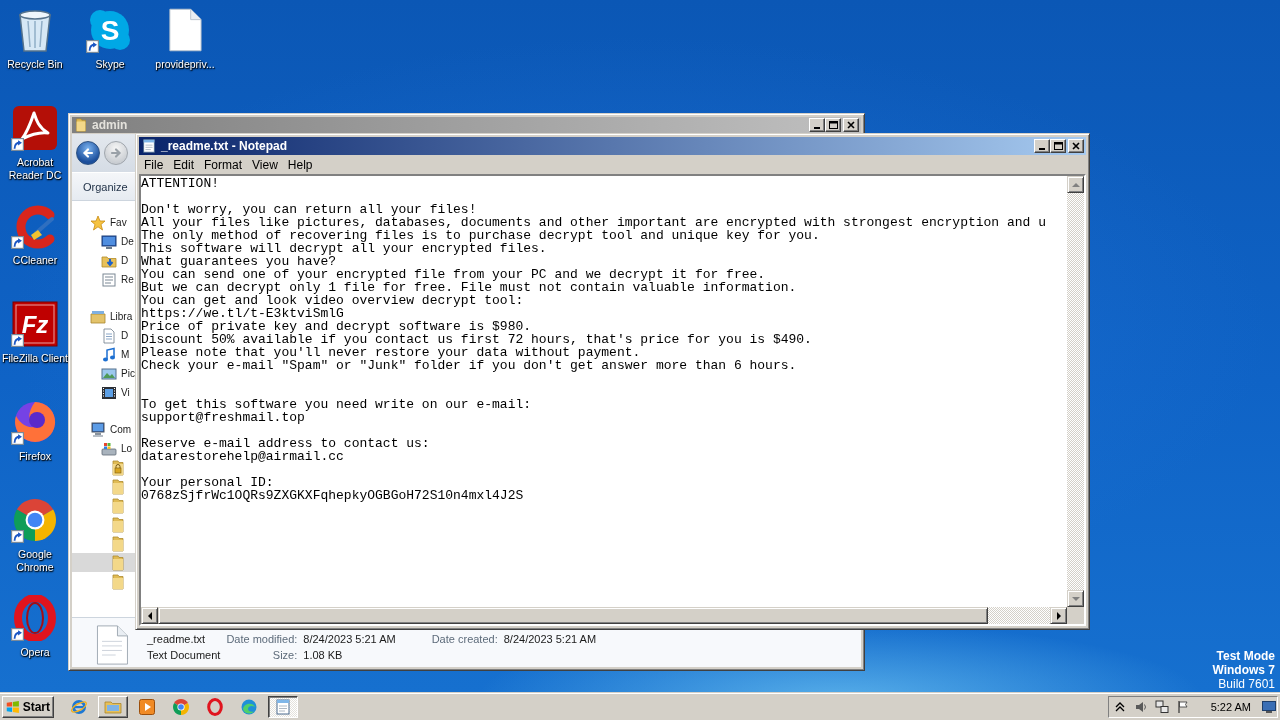 Image resolution: width=1280 pixels, height=720 pixels. I want to click on text-line: You can get and look video overview decrypt tool:, so click(332, 300).